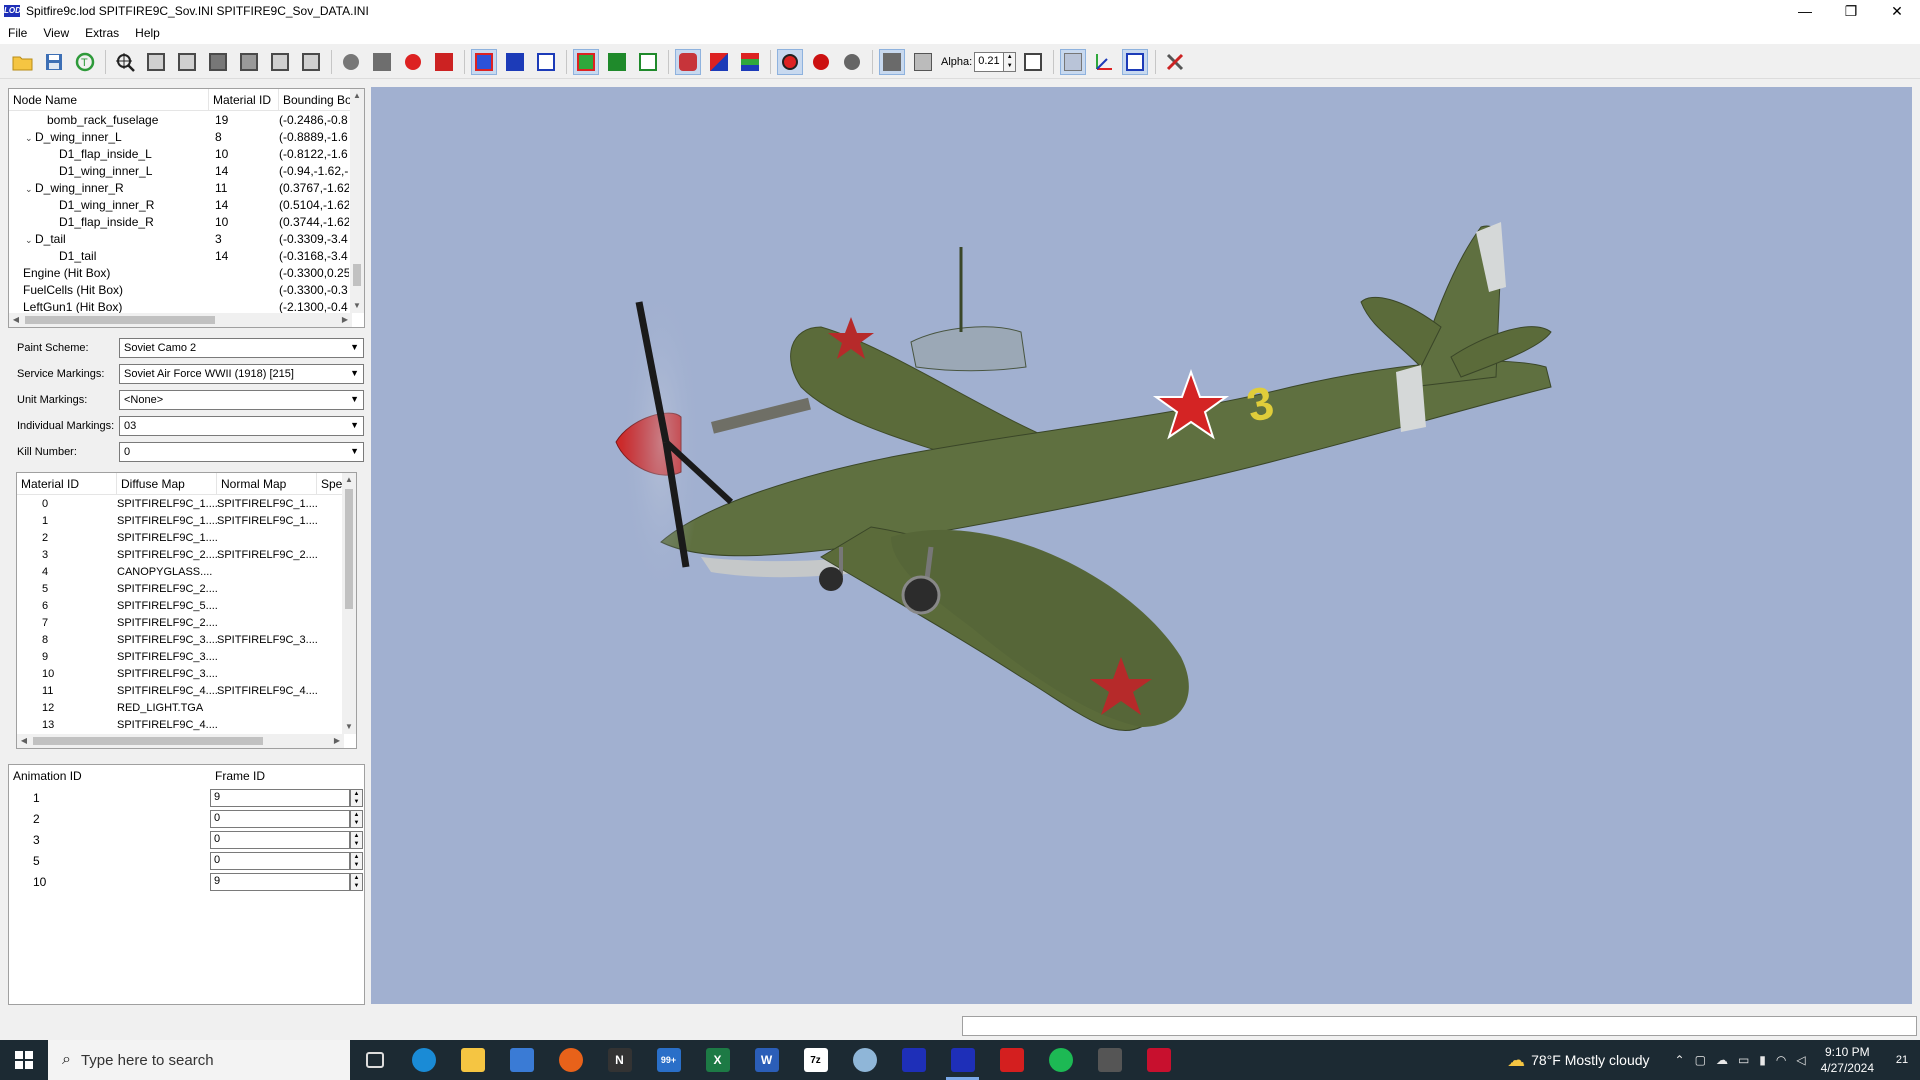 This screenshot has width=1920, height=1080. Describe the element at coordinates (109, 99) in the screenshot. I see `col-node-name: Node Name` at that location.